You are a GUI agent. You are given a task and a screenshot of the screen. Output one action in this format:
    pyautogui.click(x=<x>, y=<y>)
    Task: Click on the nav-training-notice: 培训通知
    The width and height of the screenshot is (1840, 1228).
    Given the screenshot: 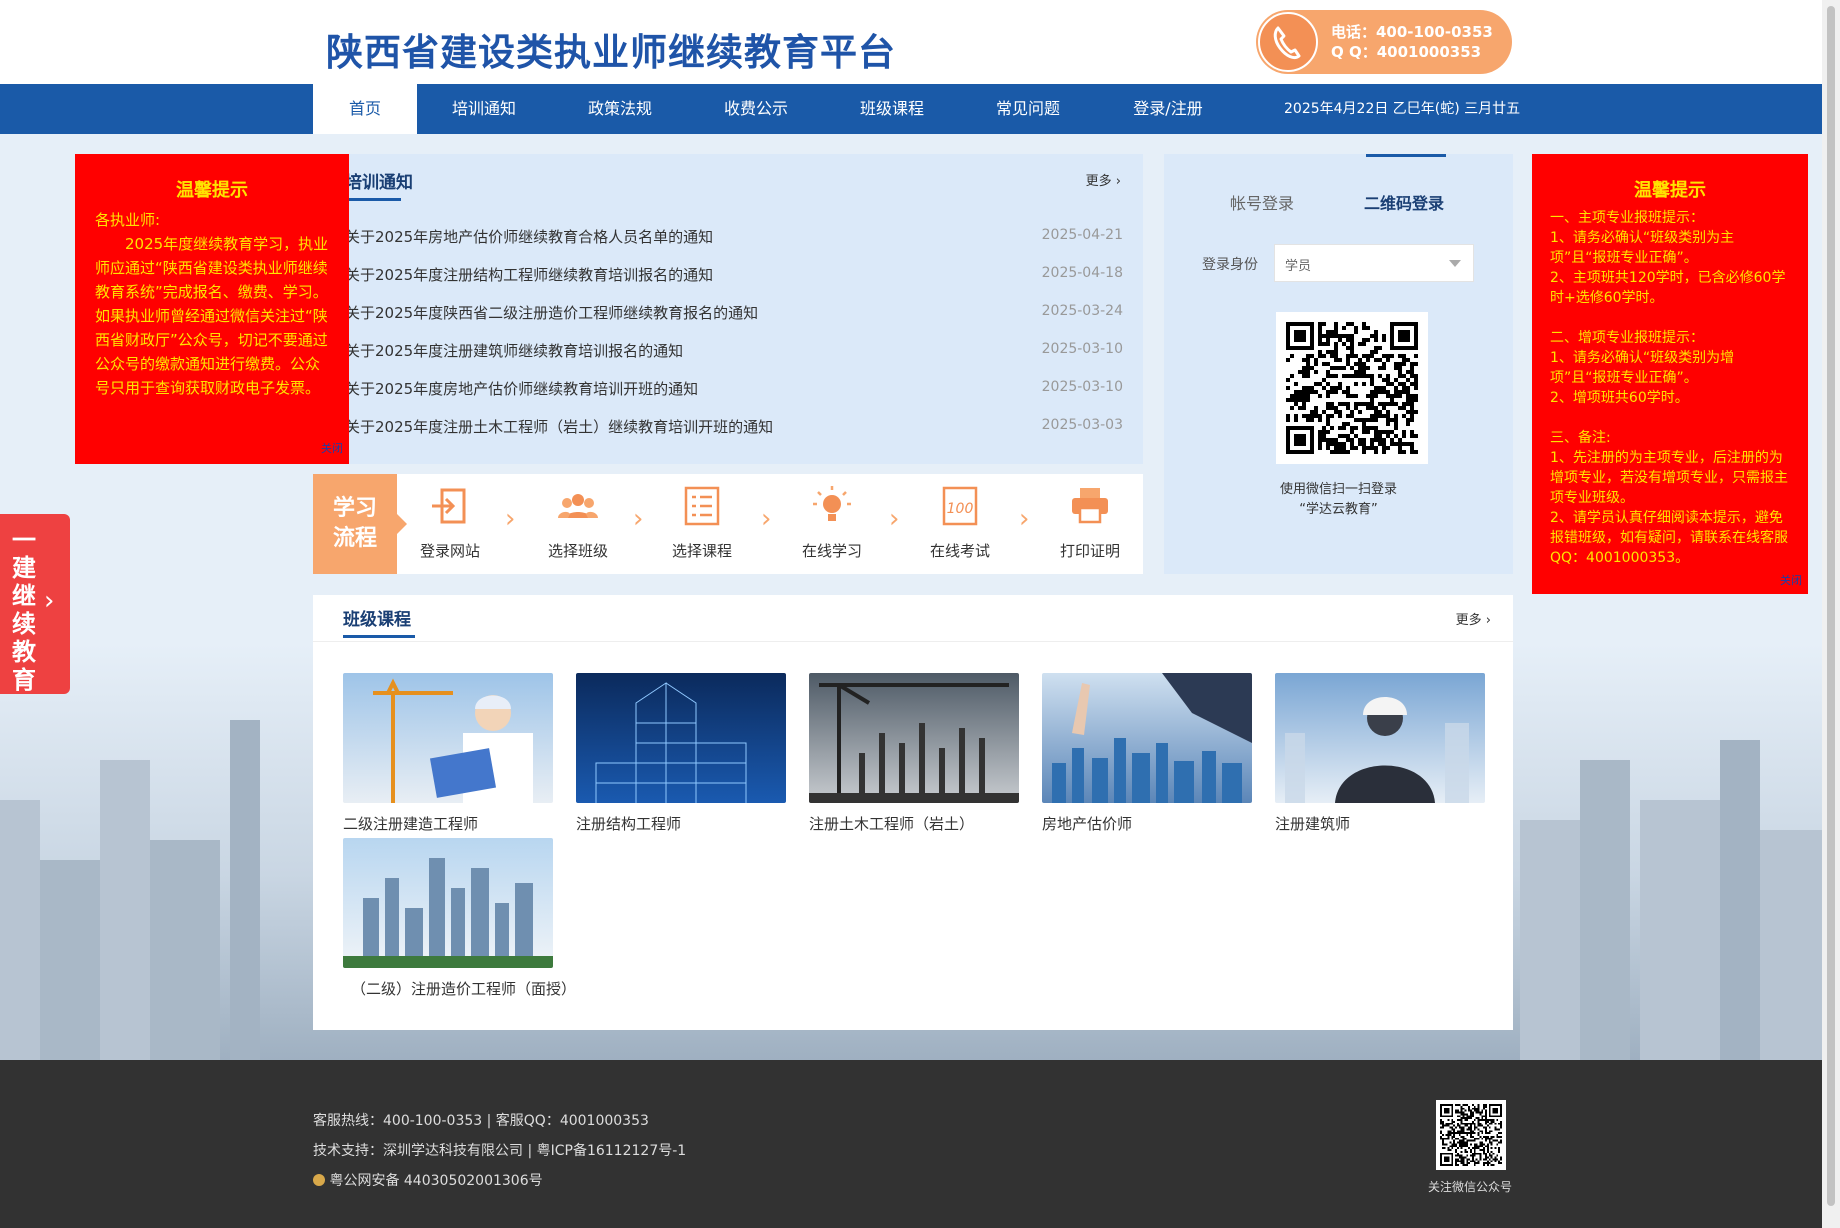 What is the action you would take?
    pyautogui.click(x=484, y=109)
    